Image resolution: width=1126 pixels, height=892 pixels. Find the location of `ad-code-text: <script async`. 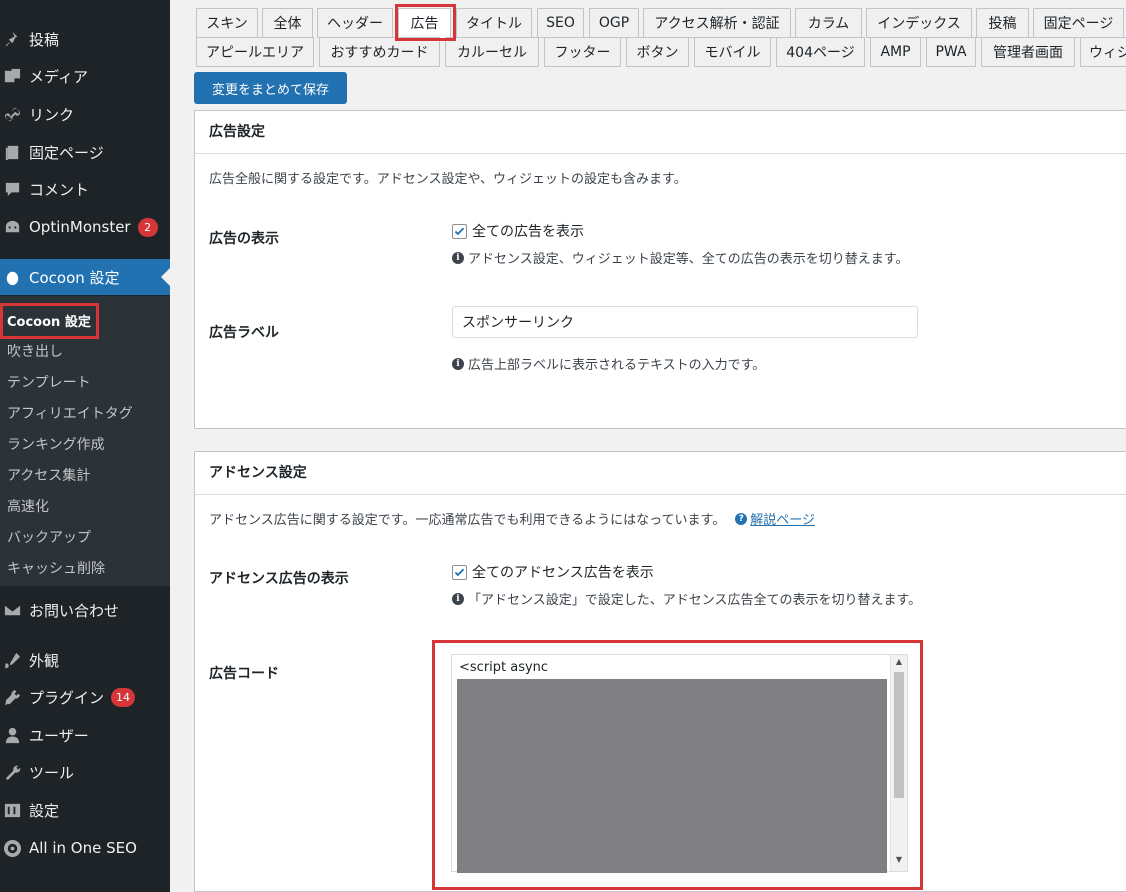

ad-code-text: <script async is located at coordinates (504, 667).